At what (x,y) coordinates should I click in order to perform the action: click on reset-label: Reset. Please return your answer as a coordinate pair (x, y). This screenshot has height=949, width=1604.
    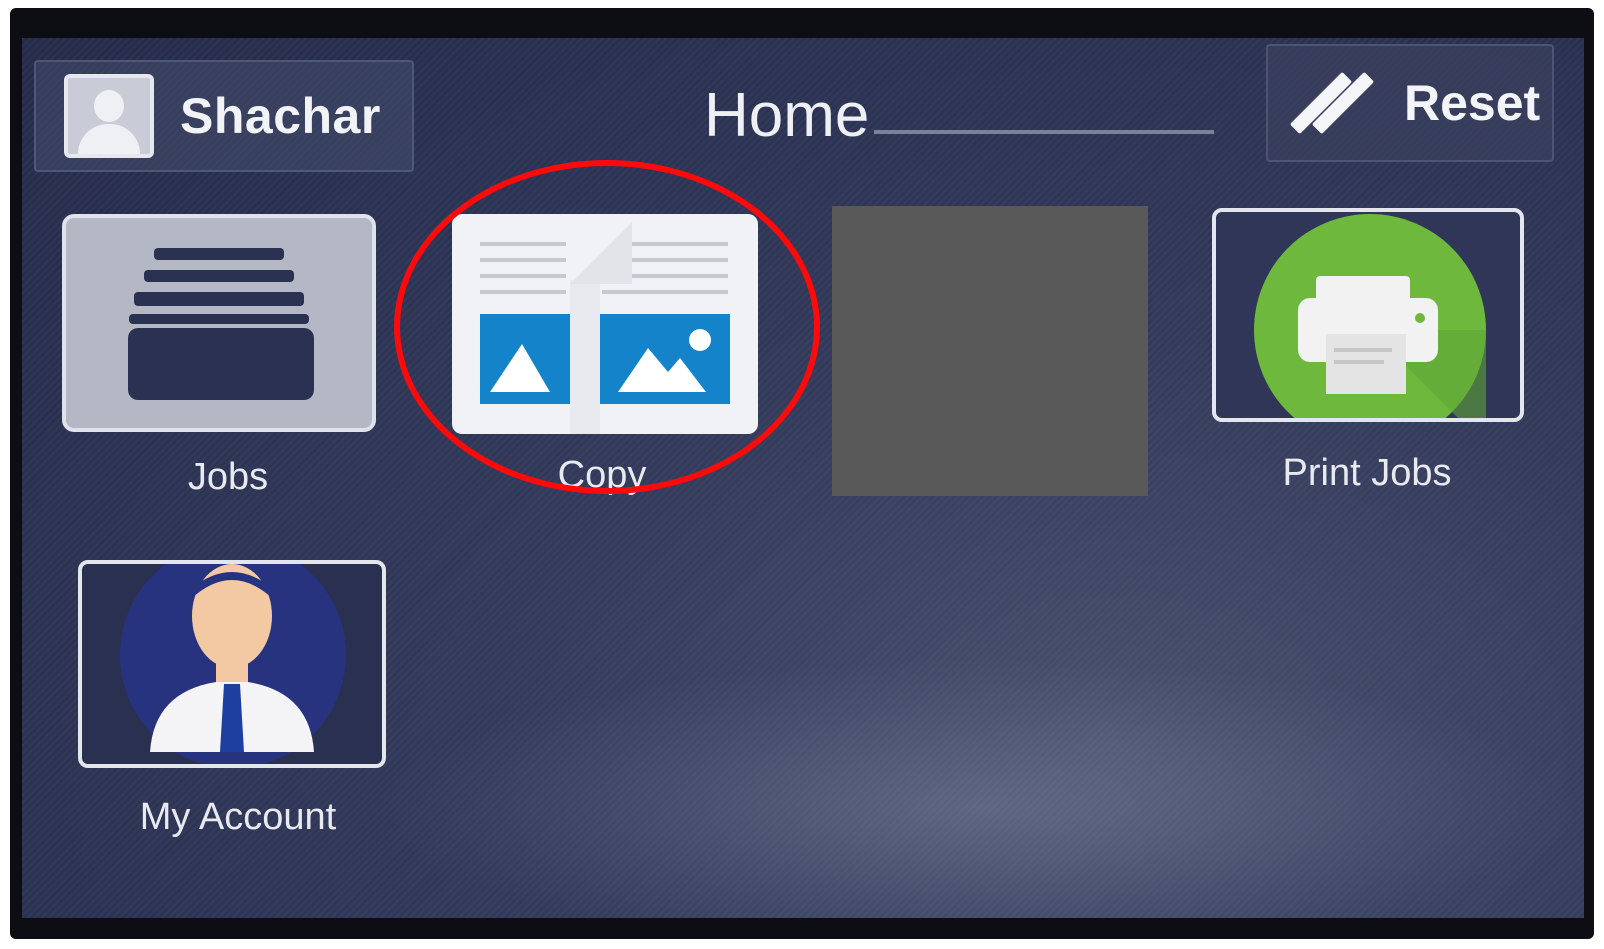
    Looking at the image, I should click on (1472, 103).